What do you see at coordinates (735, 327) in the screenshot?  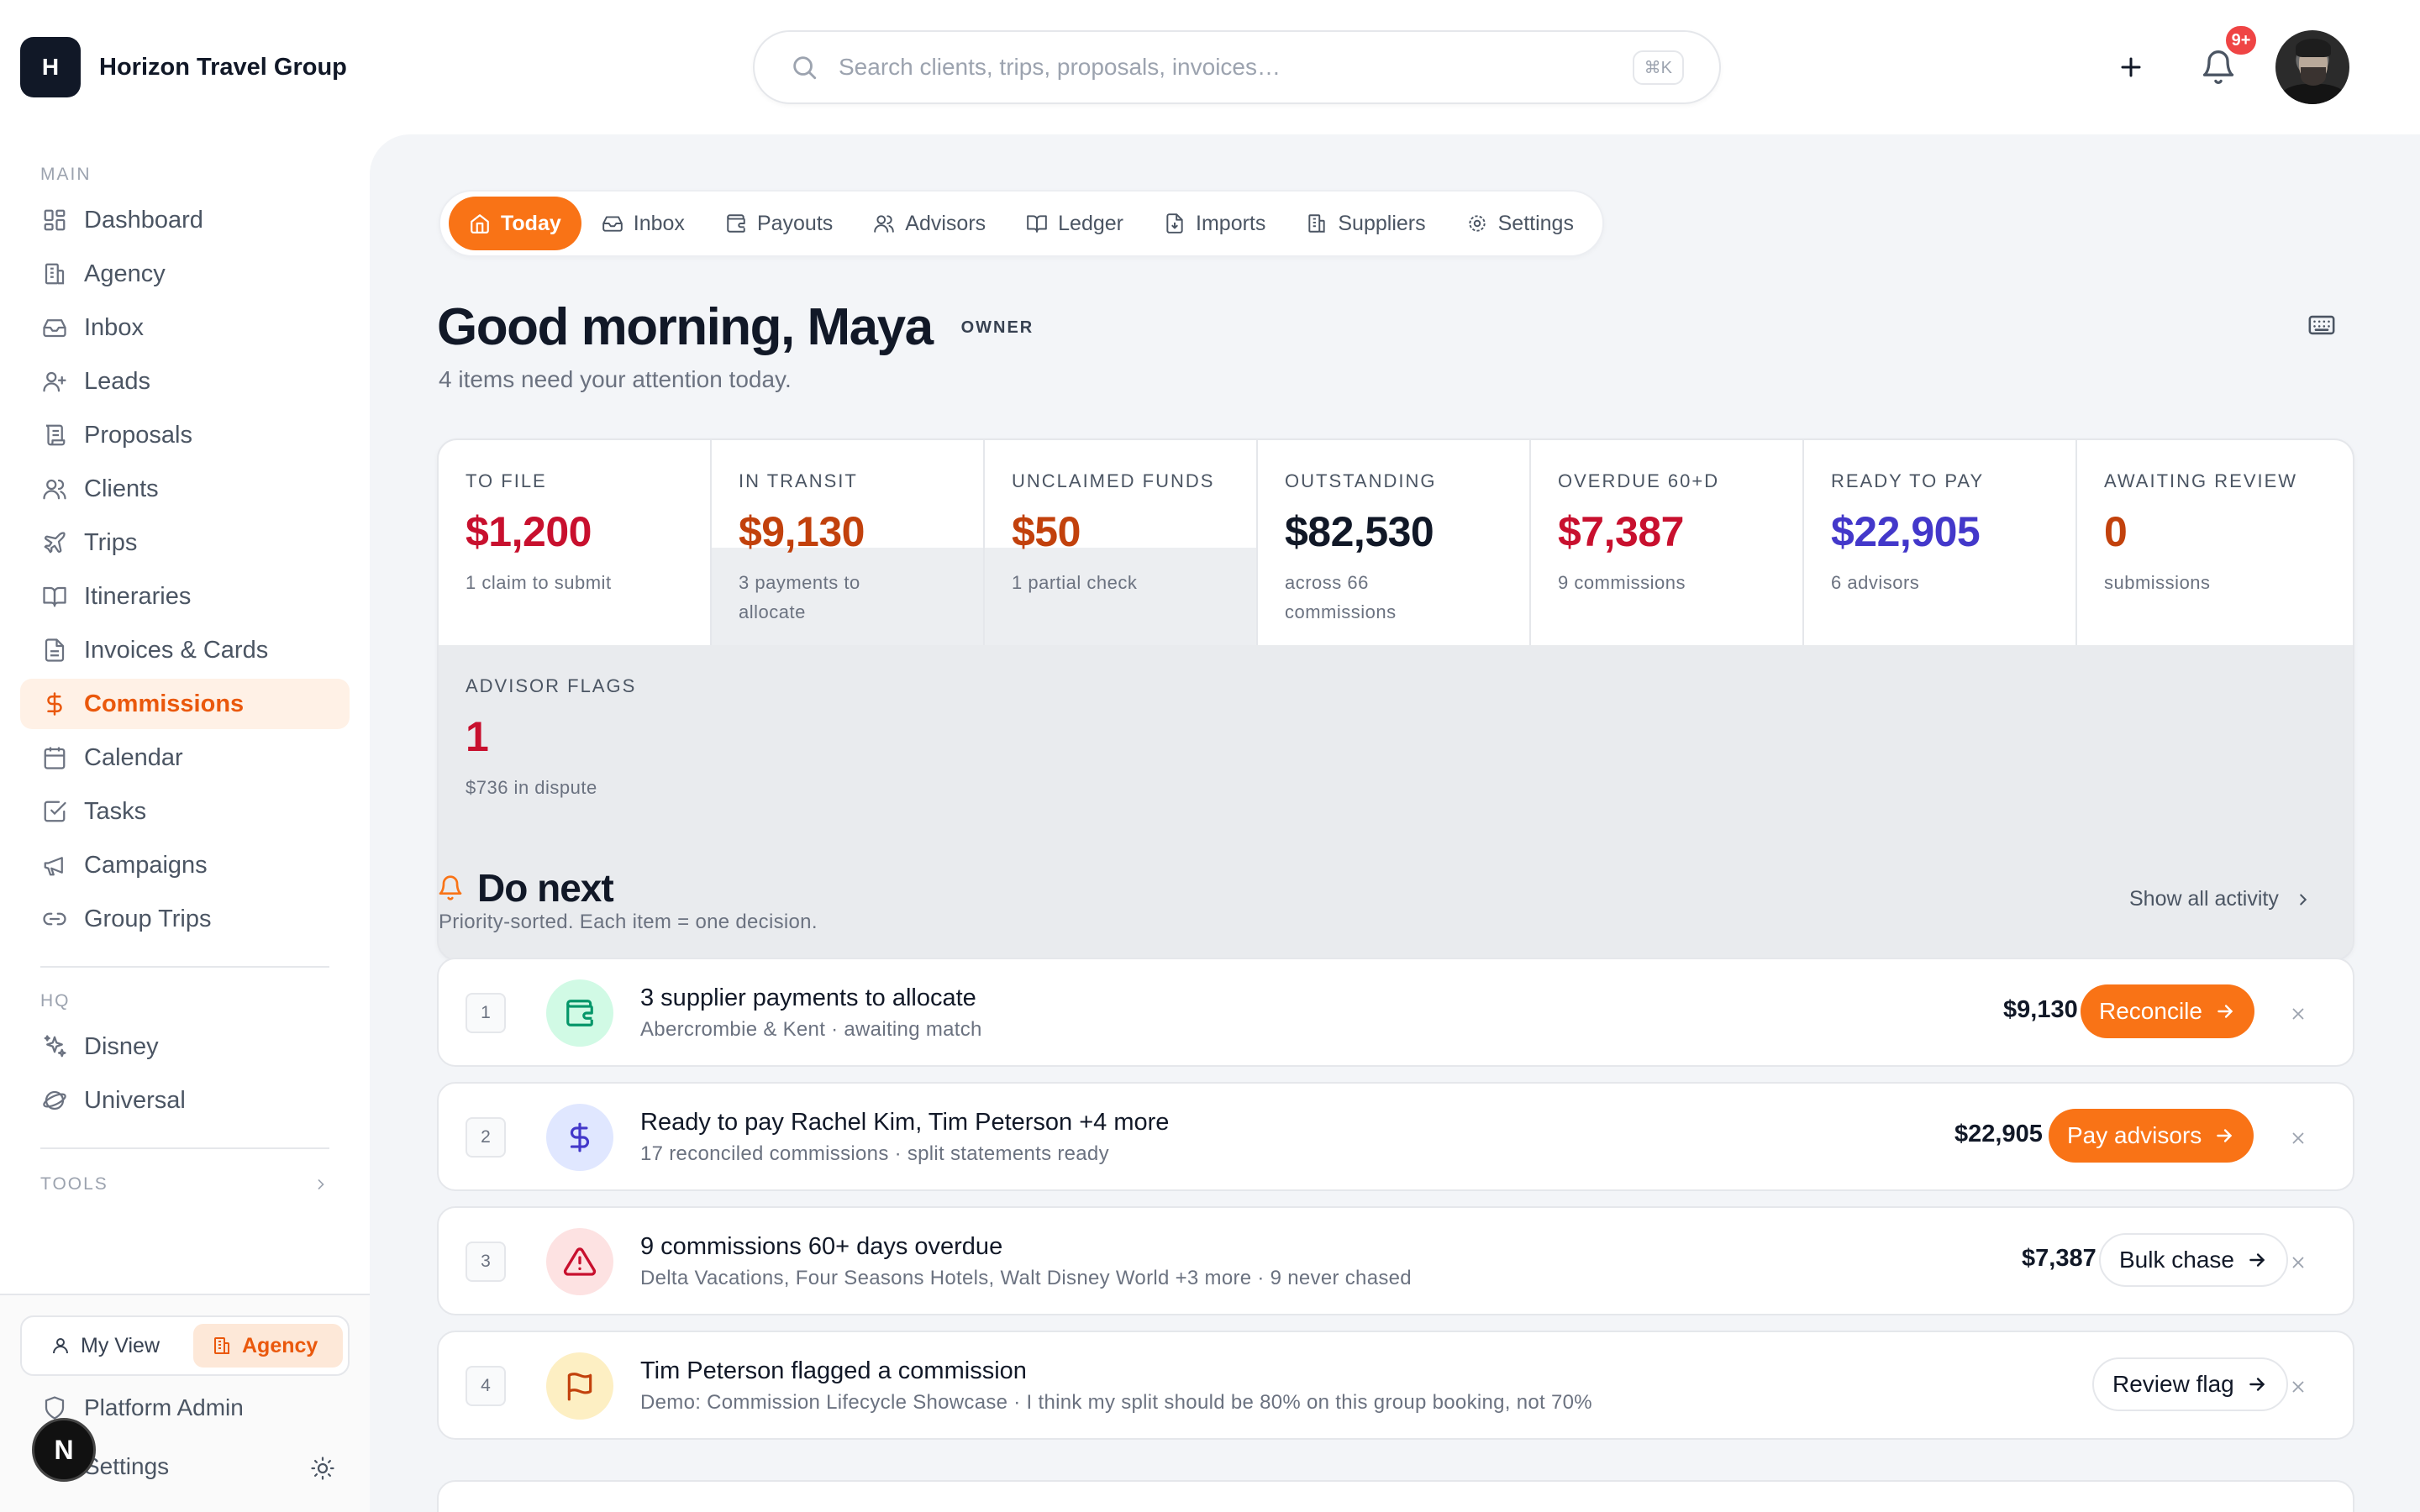 I see `greeting: Good morning, Maya OWNER` at bounding box center [735, 327].